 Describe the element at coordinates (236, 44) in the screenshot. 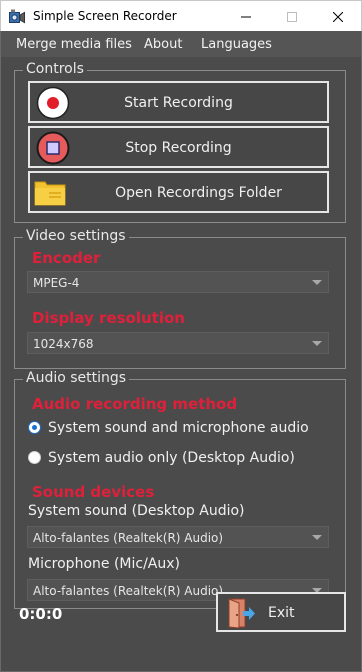

I see `menu-languages: Languages` at that location.